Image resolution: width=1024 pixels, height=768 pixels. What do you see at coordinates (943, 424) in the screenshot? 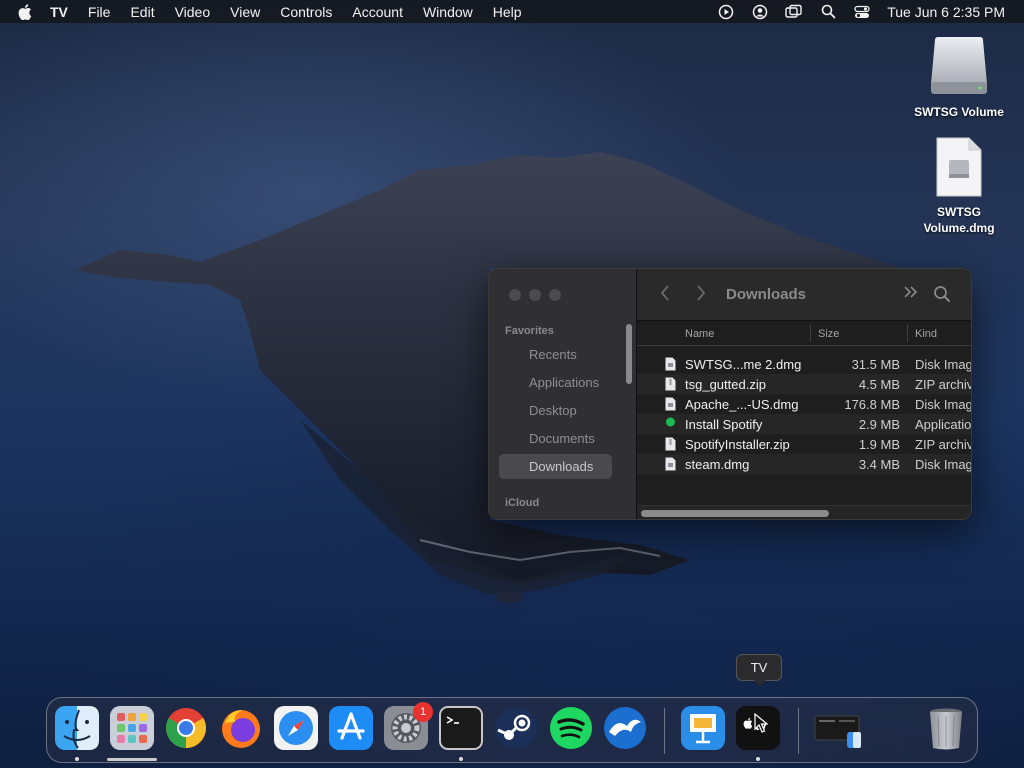
I see `file-kind: Applicatio` at bounding box center [943, 424].